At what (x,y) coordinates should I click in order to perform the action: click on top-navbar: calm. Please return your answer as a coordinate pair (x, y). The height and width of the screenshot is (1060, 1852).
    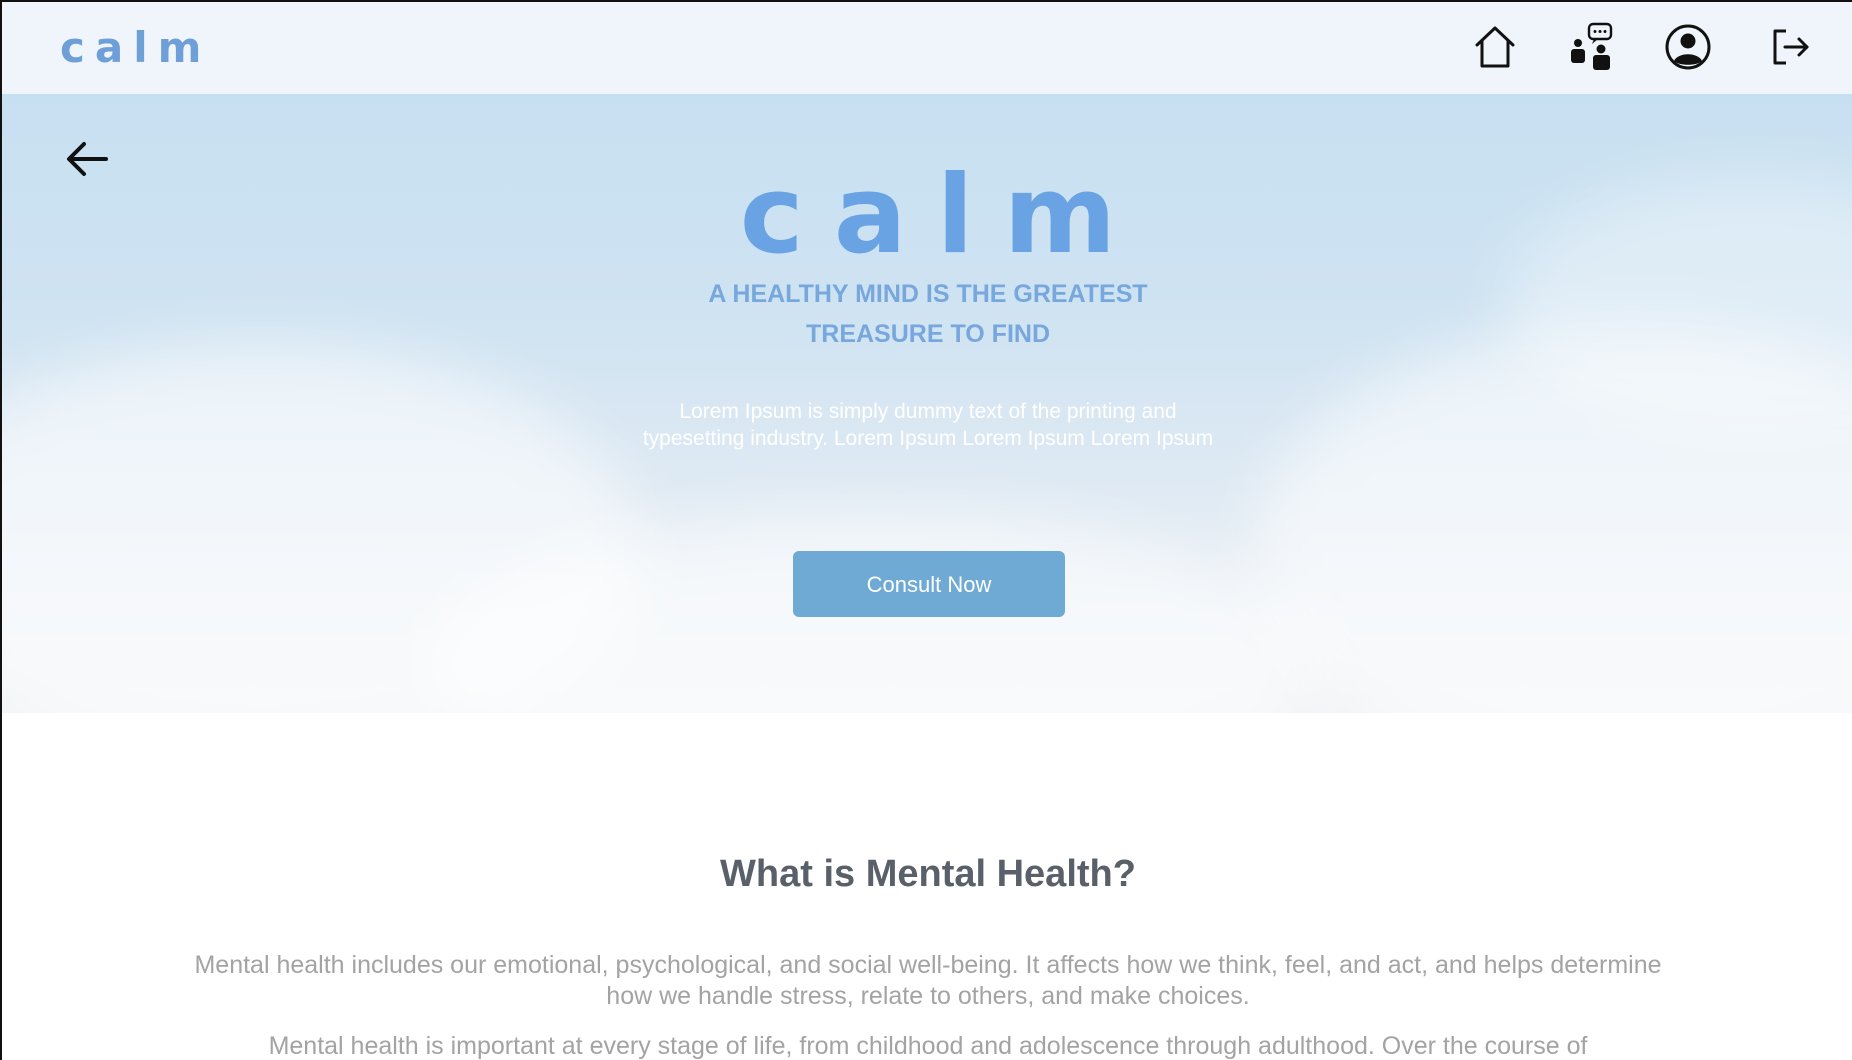
    Looking at the image, I should click on (927, 48).